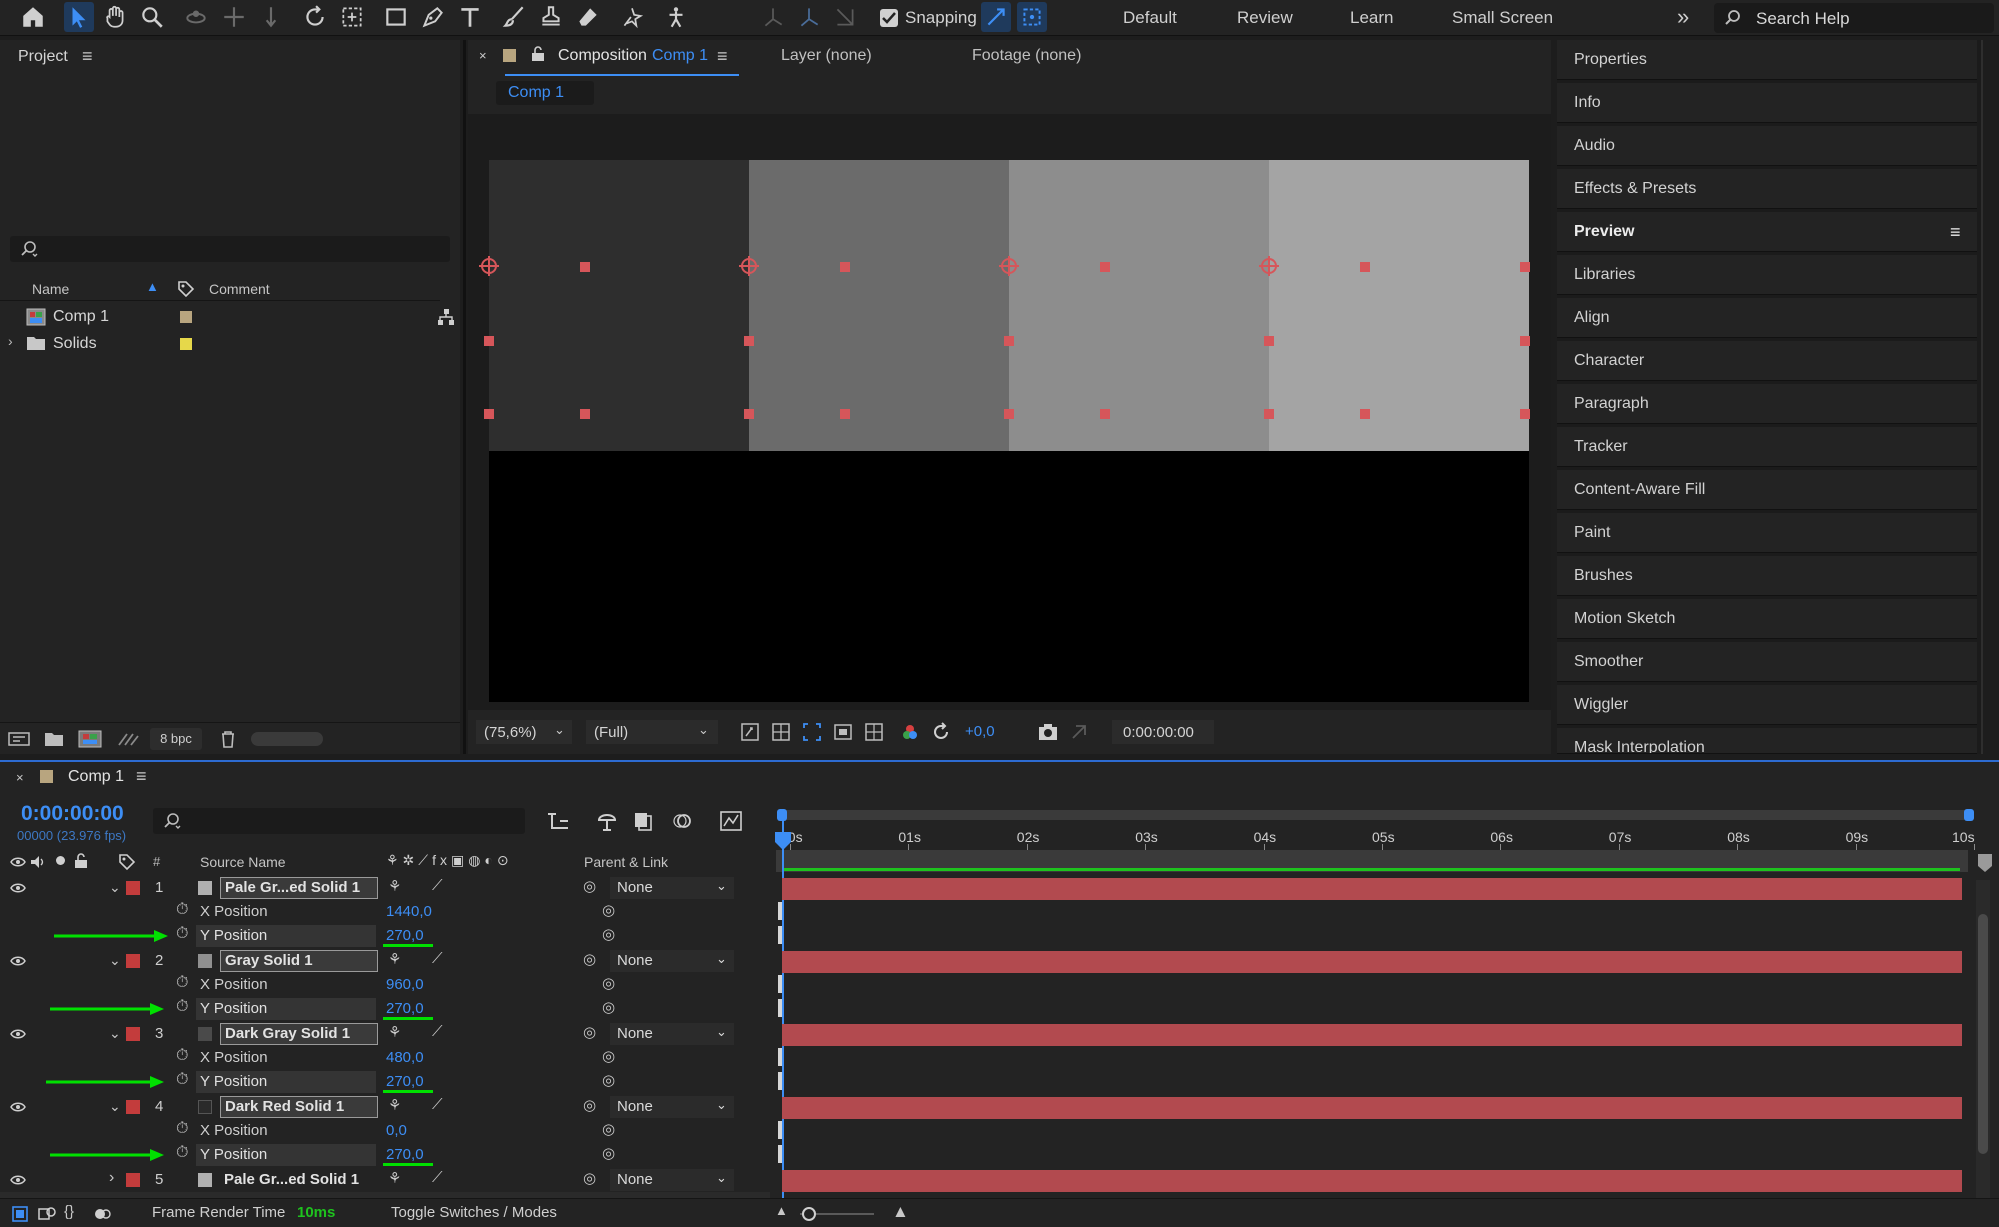  Describe the element at coordinates (47, 1214) in the screenshot. I see `transfer-controls-icon` at that location.